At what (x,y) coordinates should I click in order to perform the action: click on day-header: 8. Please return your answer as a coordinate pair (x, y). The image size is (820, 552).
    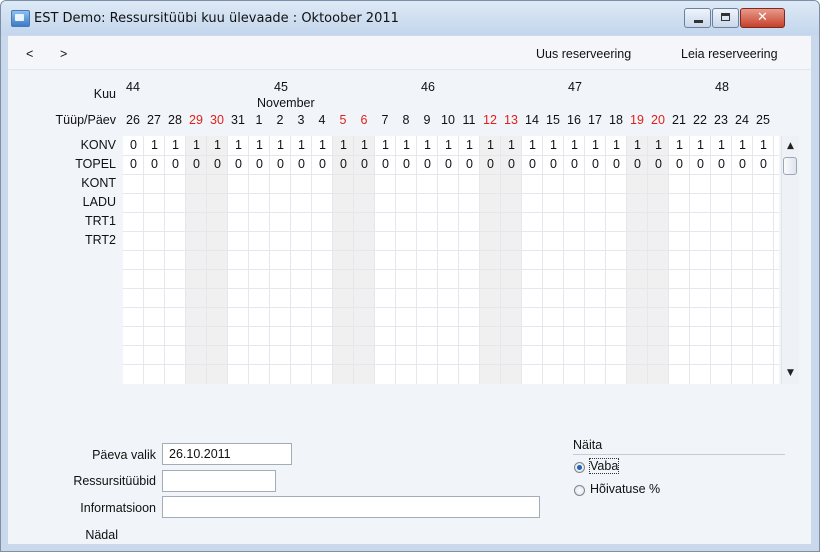
    Looking at the image, I should click on (406, 120).